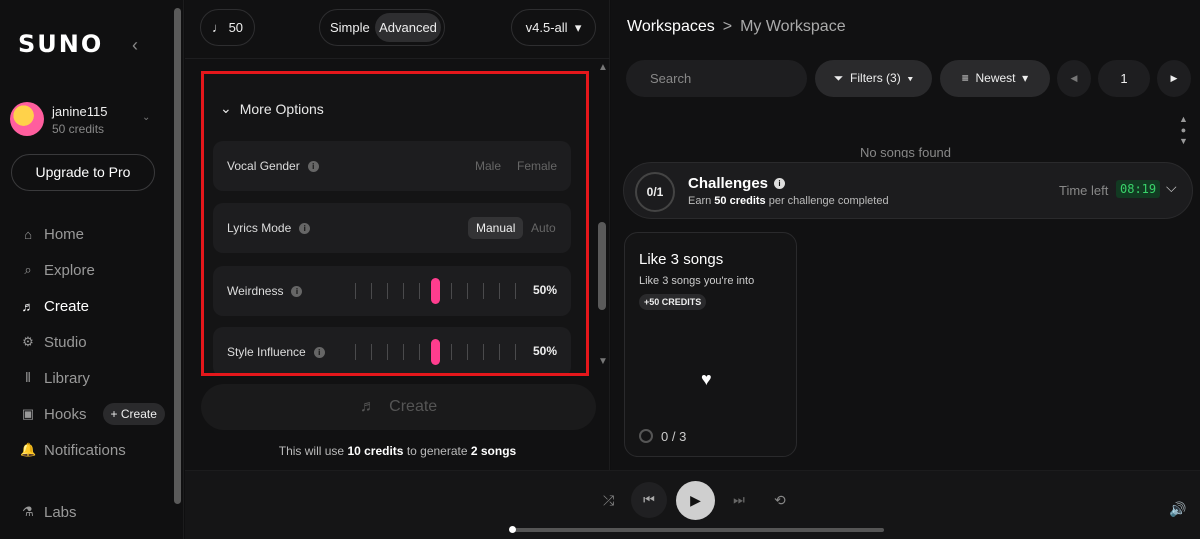  What do you see at coordinates (1074, 78) in the screenshot?
I see `prev-page-button: ◀` at bounding box center [1074, 78].